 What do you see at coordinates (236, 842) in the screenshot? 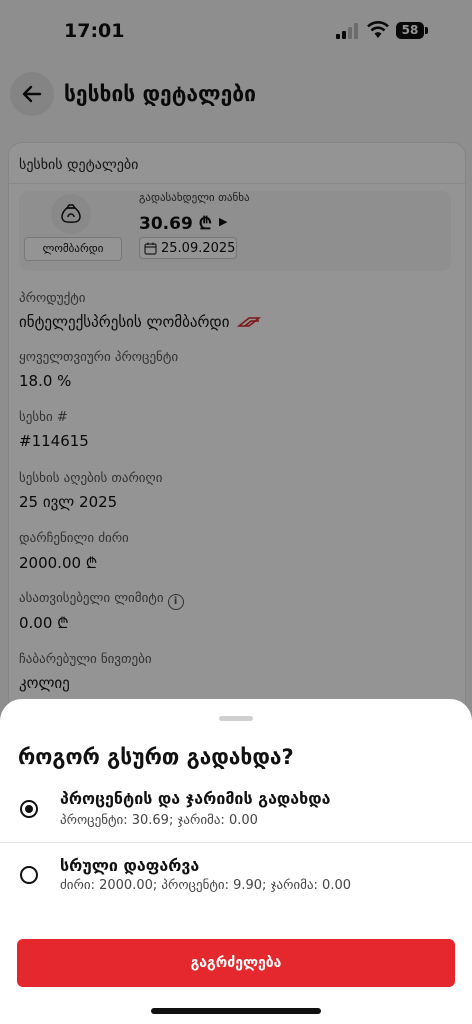
I see `divider` at bounding box center [236, 842].